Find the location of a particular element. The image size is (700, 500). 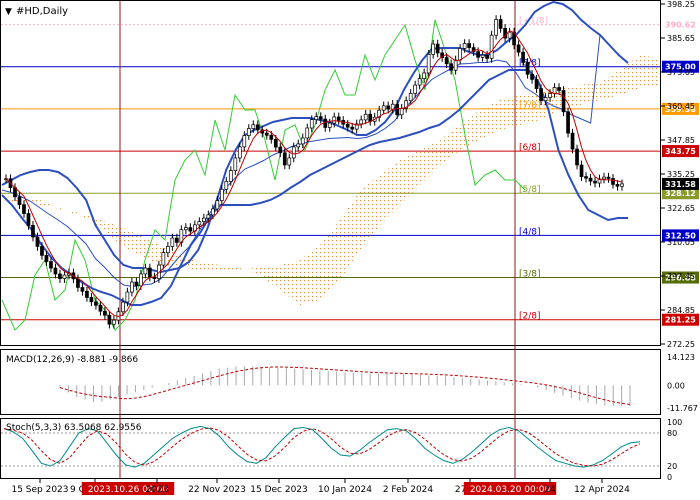

y-tick-label: 322.65 is located at coordinates (681, 208).